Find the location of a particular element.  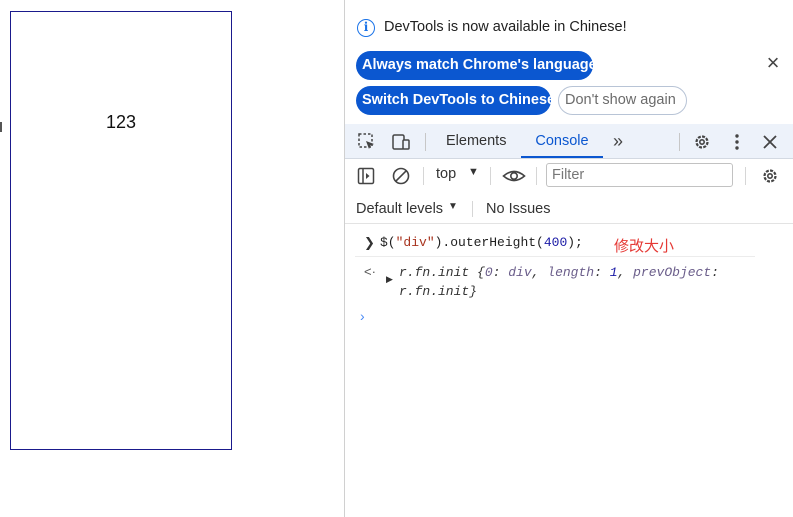

log-levels-bar: Default levels ▼ No Issues is located at coordinates (569, 208).